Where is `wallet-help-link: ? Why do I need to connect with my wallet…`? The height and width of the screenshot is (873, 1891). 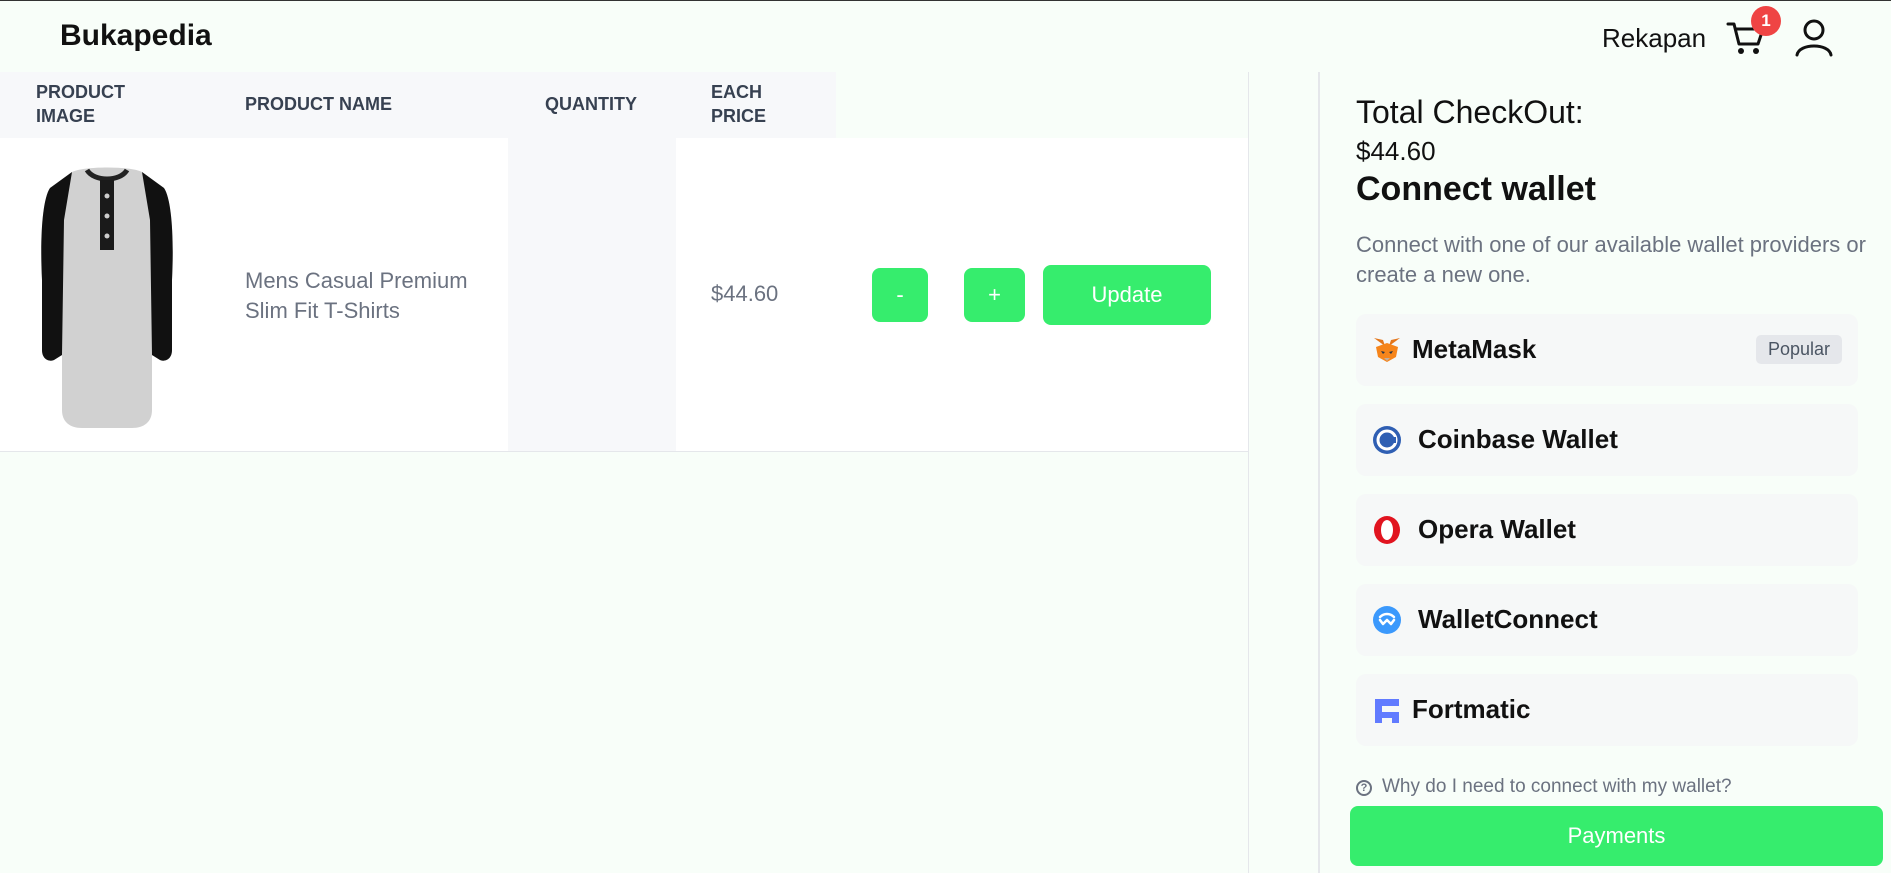 wallet-help-link: ? Why do I need to connect with my wallet… is located at coordinates (1544, 787).